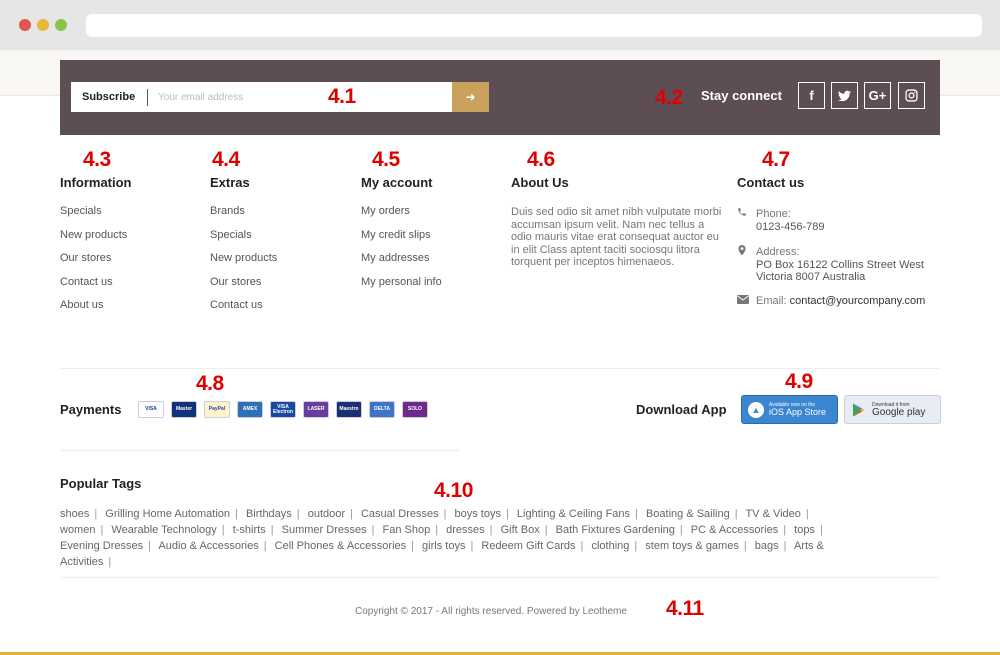  Describe the element at coordinates (401, 288) in the screenshot. I see `my-account-link: My personal info` at that location.